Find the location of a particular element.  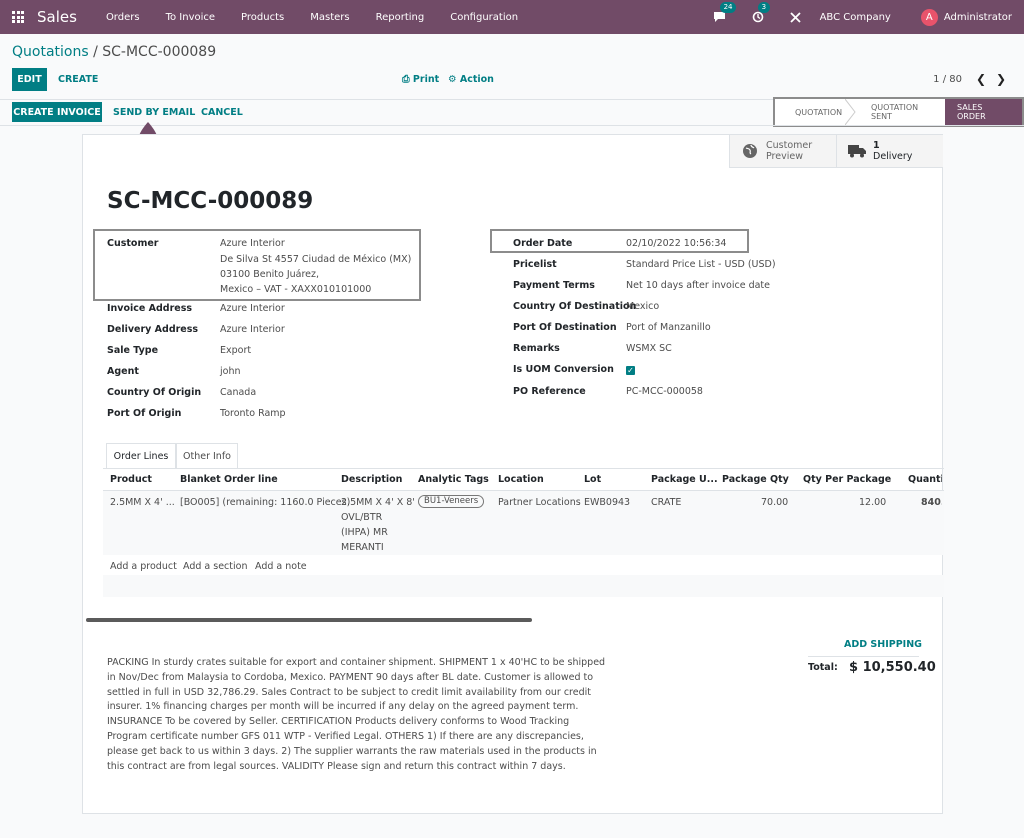

record-title: SC-MCC-000089 is located at coordinates (210, 201).